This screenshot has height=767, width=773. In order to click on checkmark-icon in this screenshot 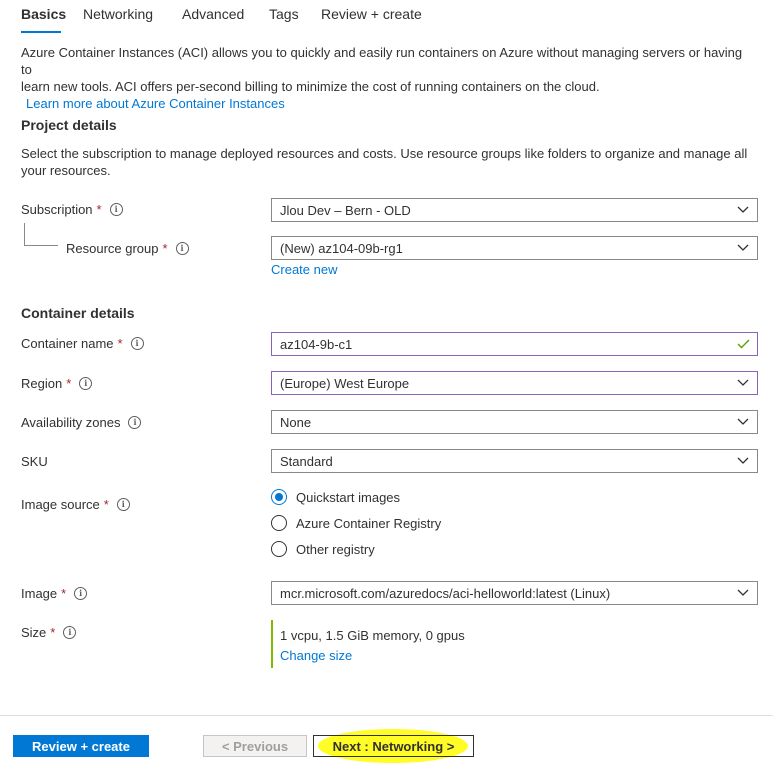, I will do `click(743, 344)`.